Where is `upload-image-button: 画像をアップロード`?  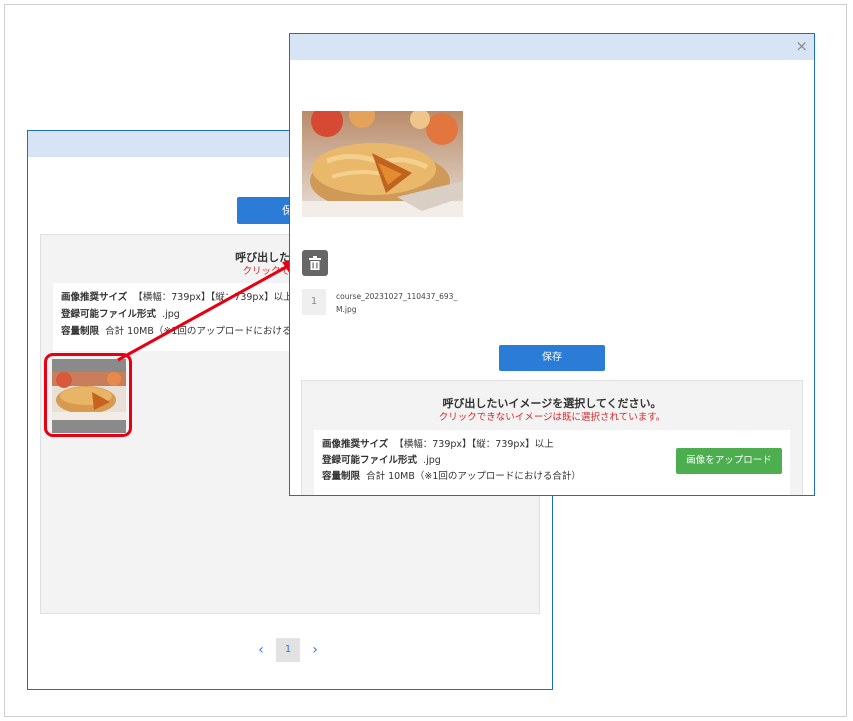 upload-image-button: 画像をアップロード is located at coordinates (729, 461).